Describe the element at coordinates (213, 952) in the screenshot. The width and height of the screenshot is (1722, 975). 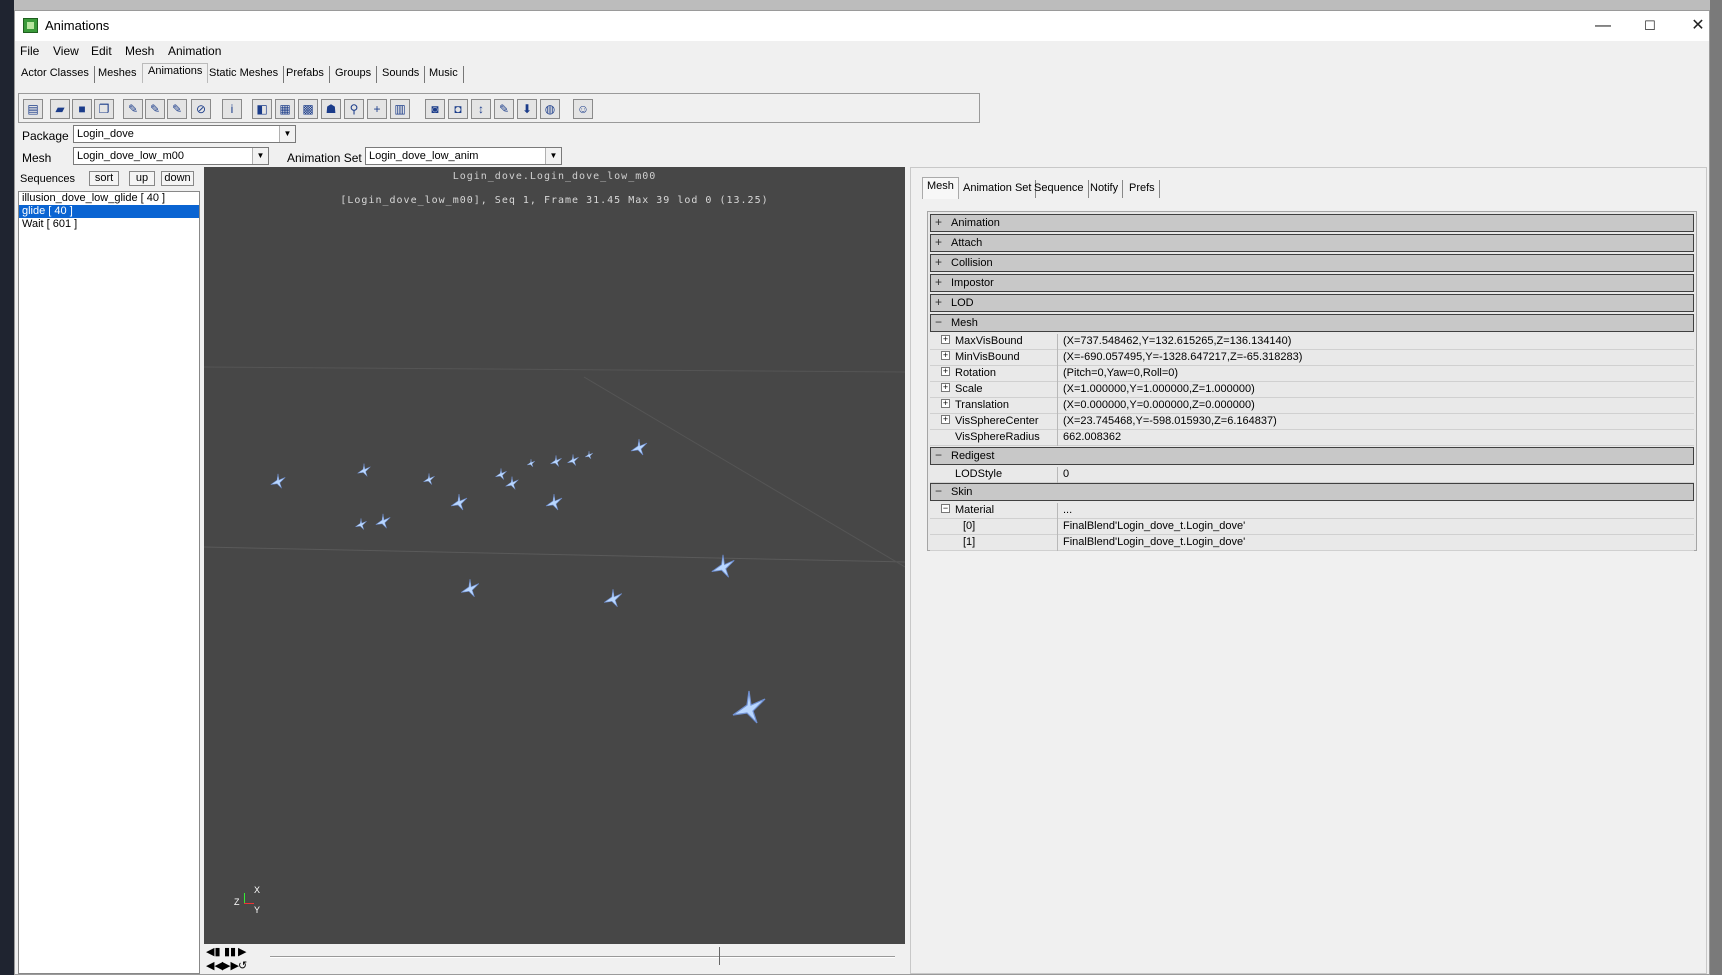
I see `prev-frame-icon: ◀▮` at that location.